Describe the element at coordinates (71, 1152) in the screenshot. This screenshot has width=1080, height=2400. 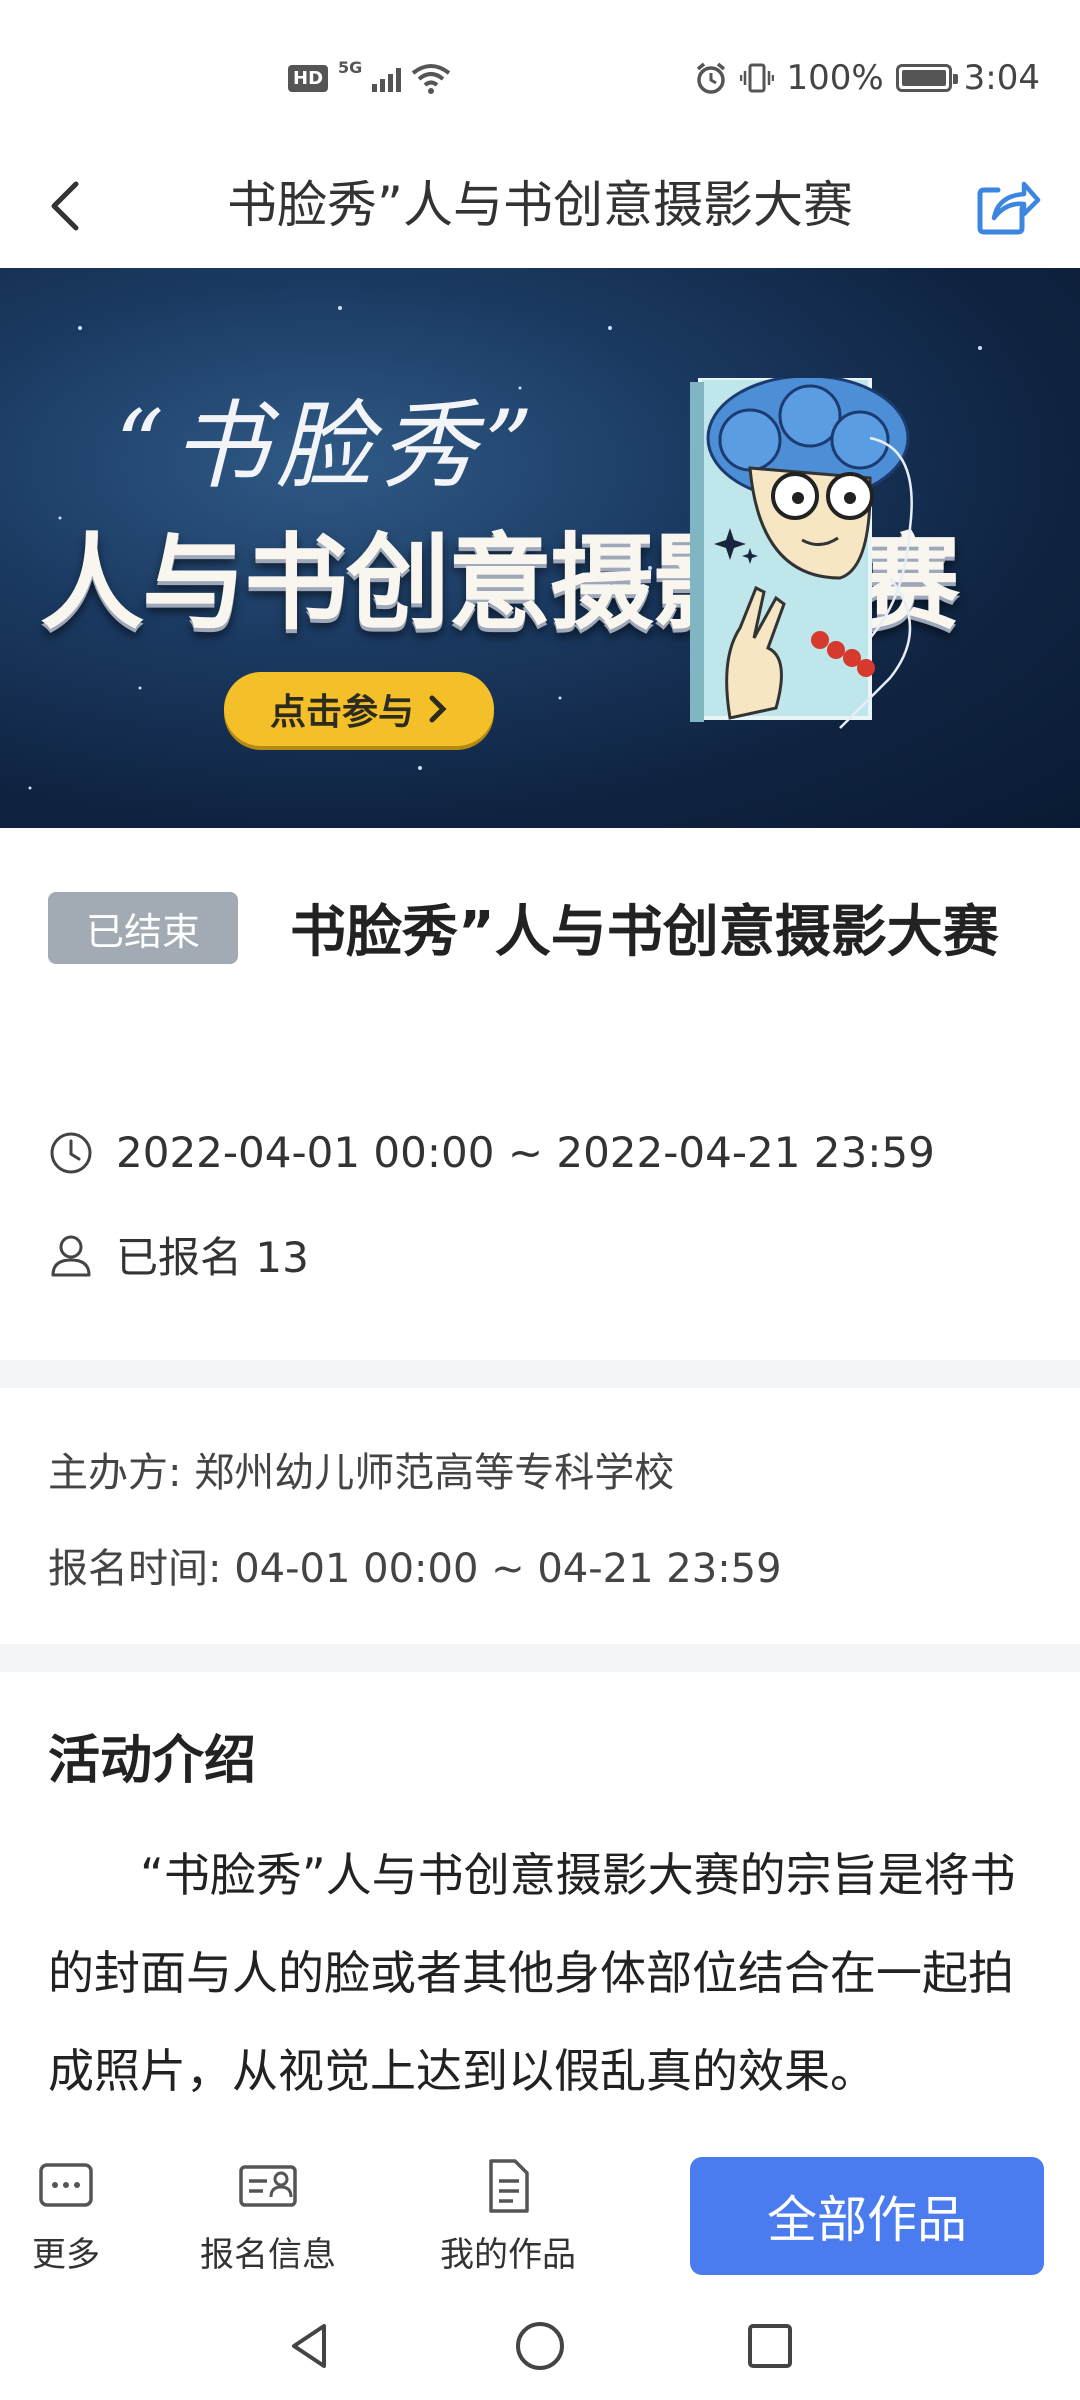
I see `clock-icon` at that location.